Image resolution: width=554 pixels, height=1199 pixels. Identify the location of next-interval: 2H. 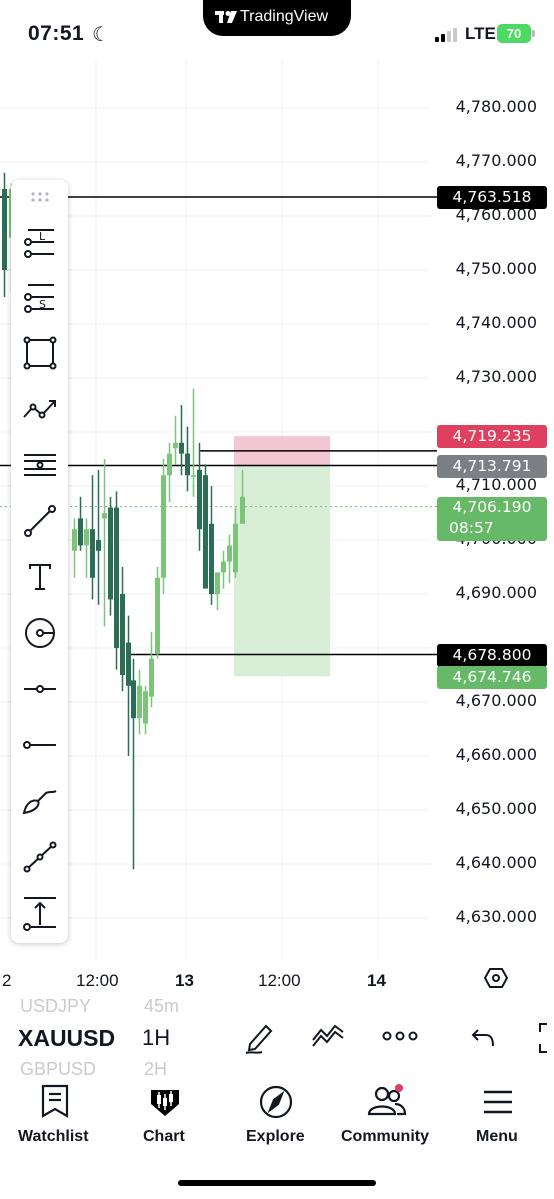
(155, 1069).